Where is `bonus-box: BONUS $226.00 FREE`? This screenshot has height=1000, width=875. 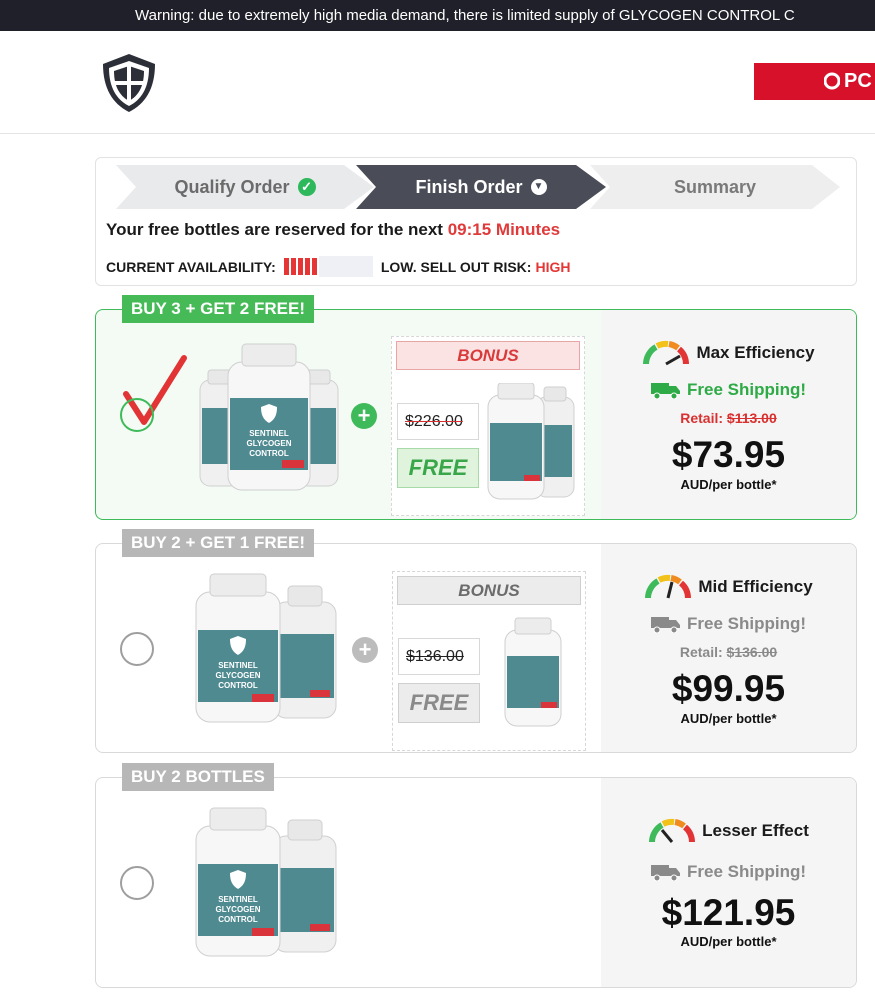
bonus-box: BONUS $226.00 FREE is located at coordinates (488, 426).